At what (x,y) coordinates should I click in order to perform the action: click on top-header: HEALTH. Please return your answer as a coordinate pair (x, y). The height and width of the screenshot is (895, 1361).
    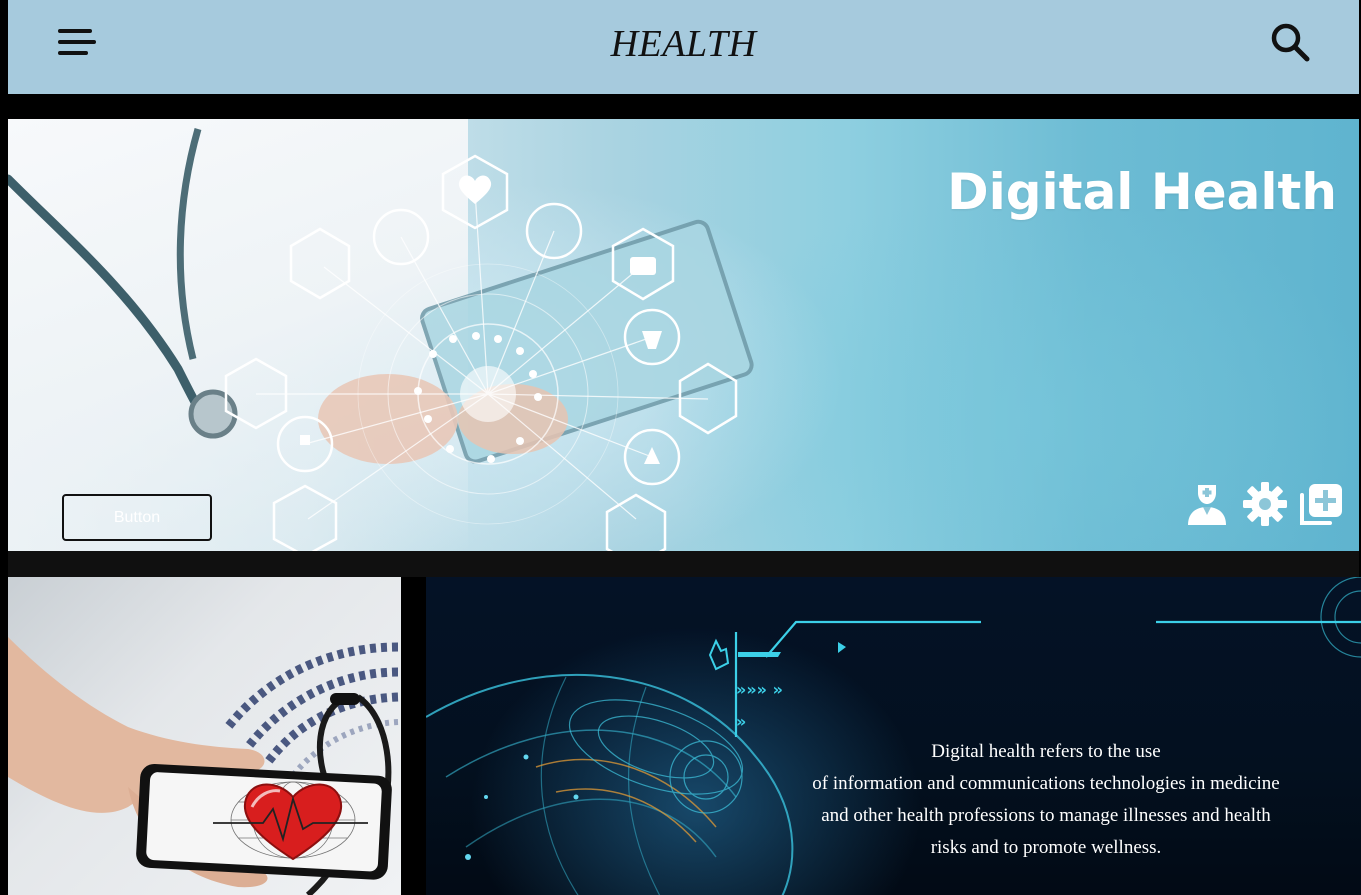
    Looking at the image, I should click on (683, 47).